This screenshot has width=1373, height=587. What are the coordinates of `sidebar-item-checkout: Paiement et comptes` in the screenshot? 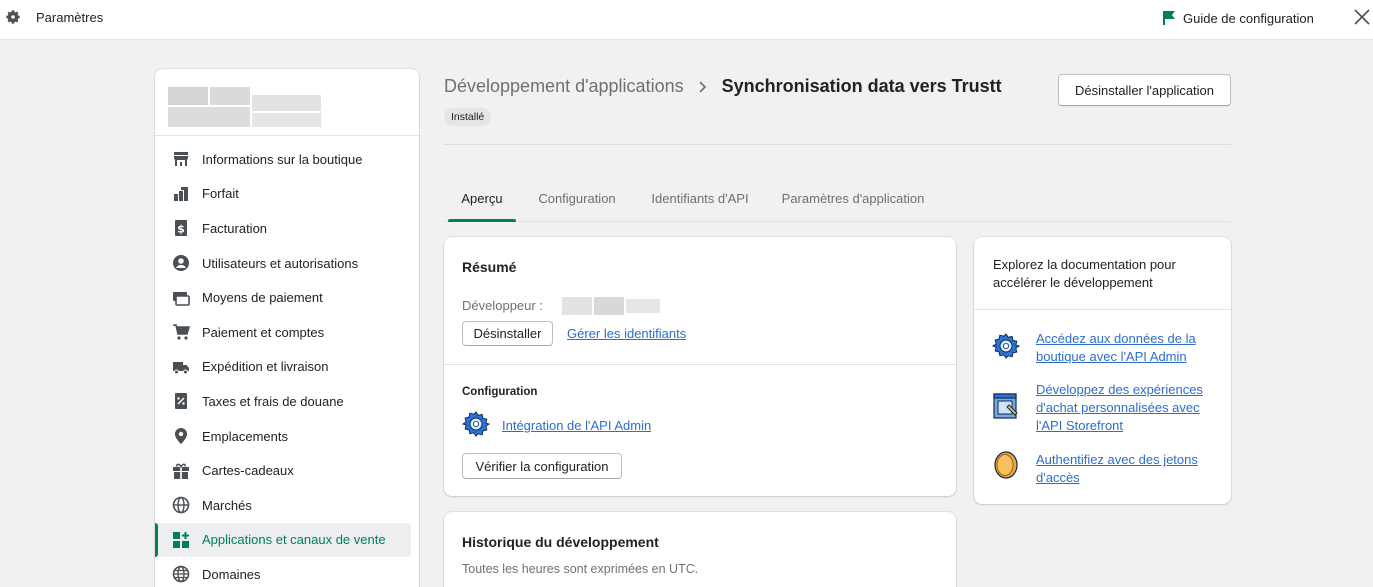 It's located at (287, 332).